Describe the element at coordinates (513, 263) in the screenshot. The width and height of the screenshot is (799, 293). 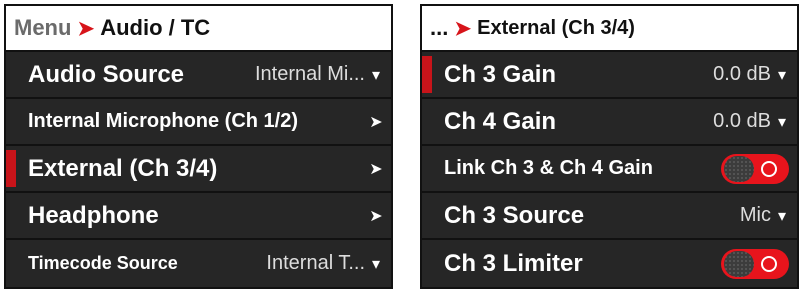
I see `menu-item-label: Ch 3 Limiter` at that location.